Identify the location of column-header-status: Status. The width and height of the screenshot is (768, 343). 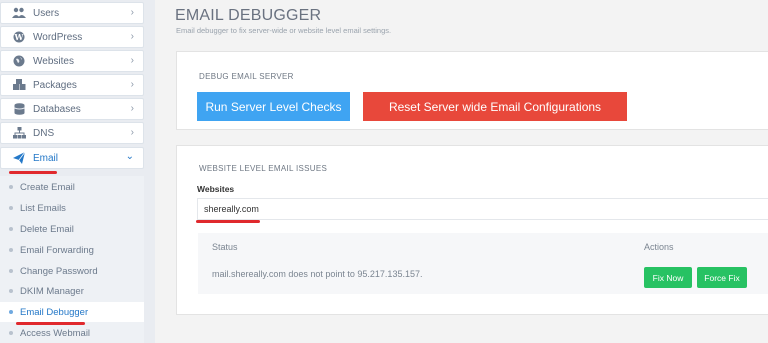
(225, 247).